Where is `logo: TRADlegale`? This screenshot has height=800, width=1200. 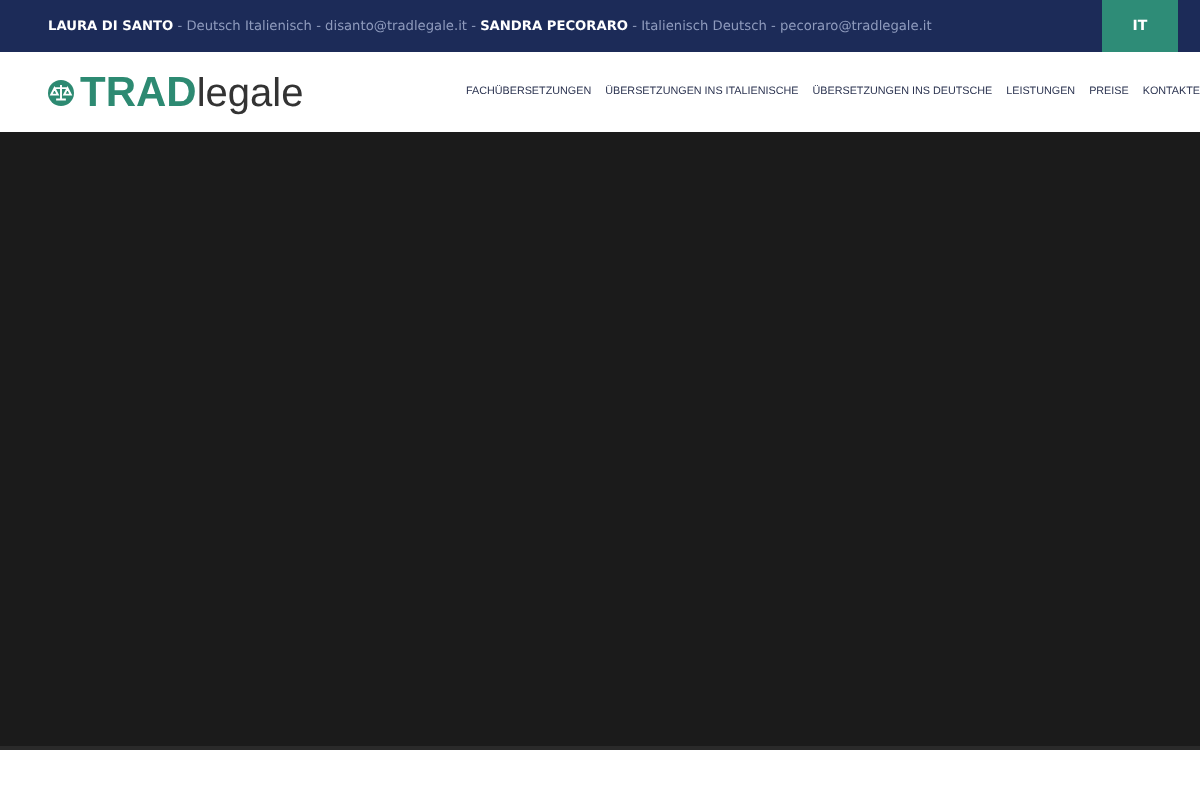
logo: TRADlegale is located at coordinates (192, 92).